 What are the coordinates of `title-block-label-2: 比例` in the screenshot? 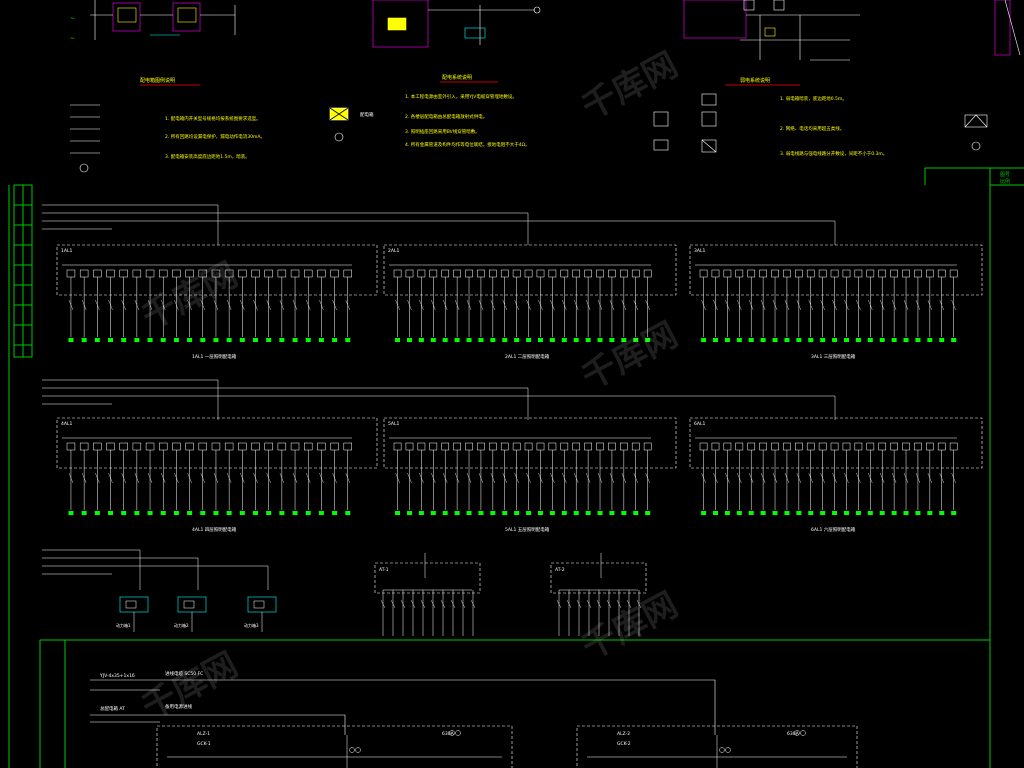 It's located at (1005, 181).